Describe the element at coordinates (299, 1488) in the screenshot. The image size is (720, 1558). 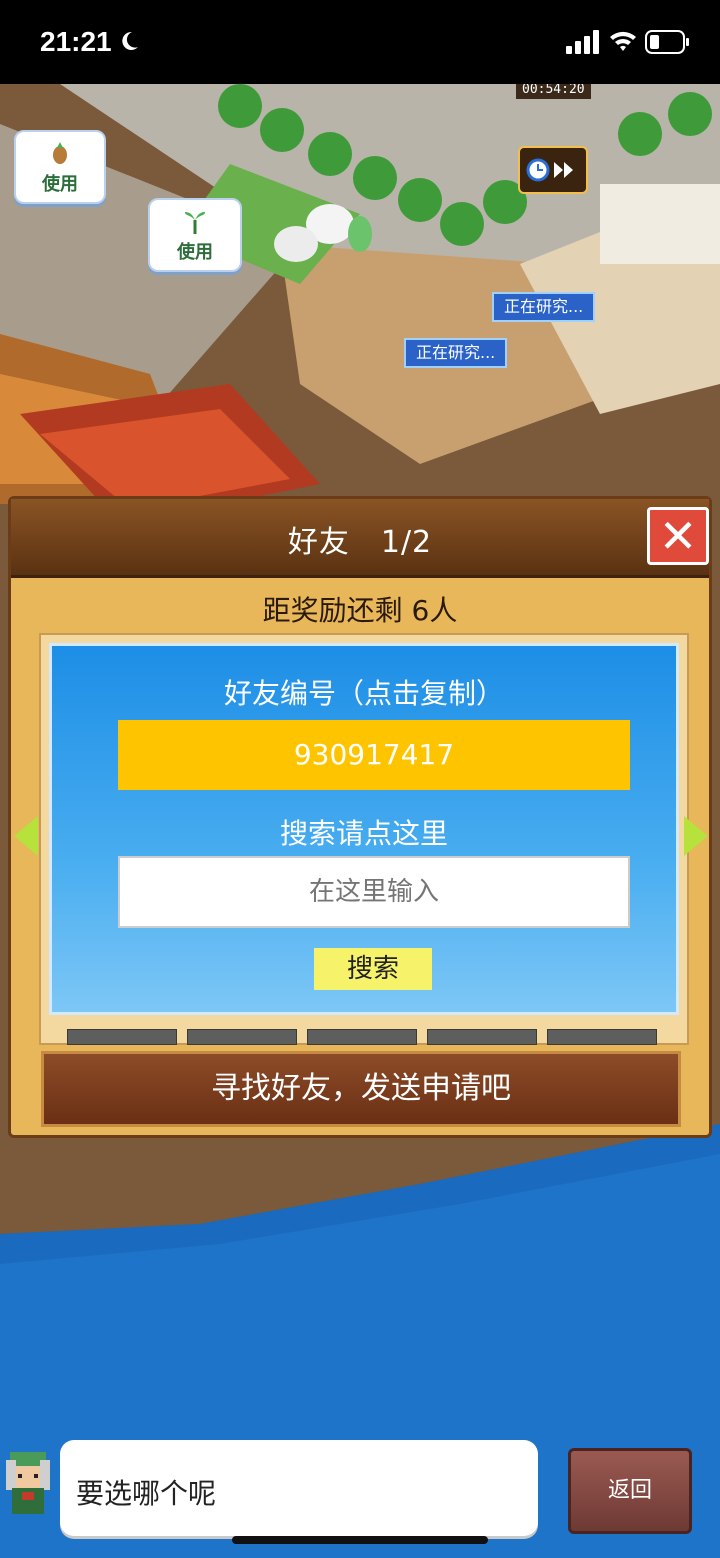
I see `hint-speech-bubble: 要选哪个呢` at that location.